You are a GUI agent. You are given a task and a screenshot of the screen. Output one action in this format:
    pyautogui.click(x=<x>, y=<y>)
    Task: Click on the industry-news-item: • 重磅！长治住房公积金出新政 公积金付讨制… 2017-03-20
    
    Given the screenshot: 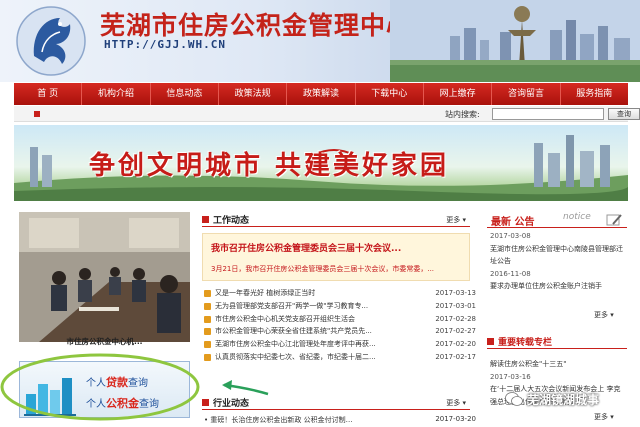 What is the action you would take?
    pyautogui.click(x=341, y=421)
    